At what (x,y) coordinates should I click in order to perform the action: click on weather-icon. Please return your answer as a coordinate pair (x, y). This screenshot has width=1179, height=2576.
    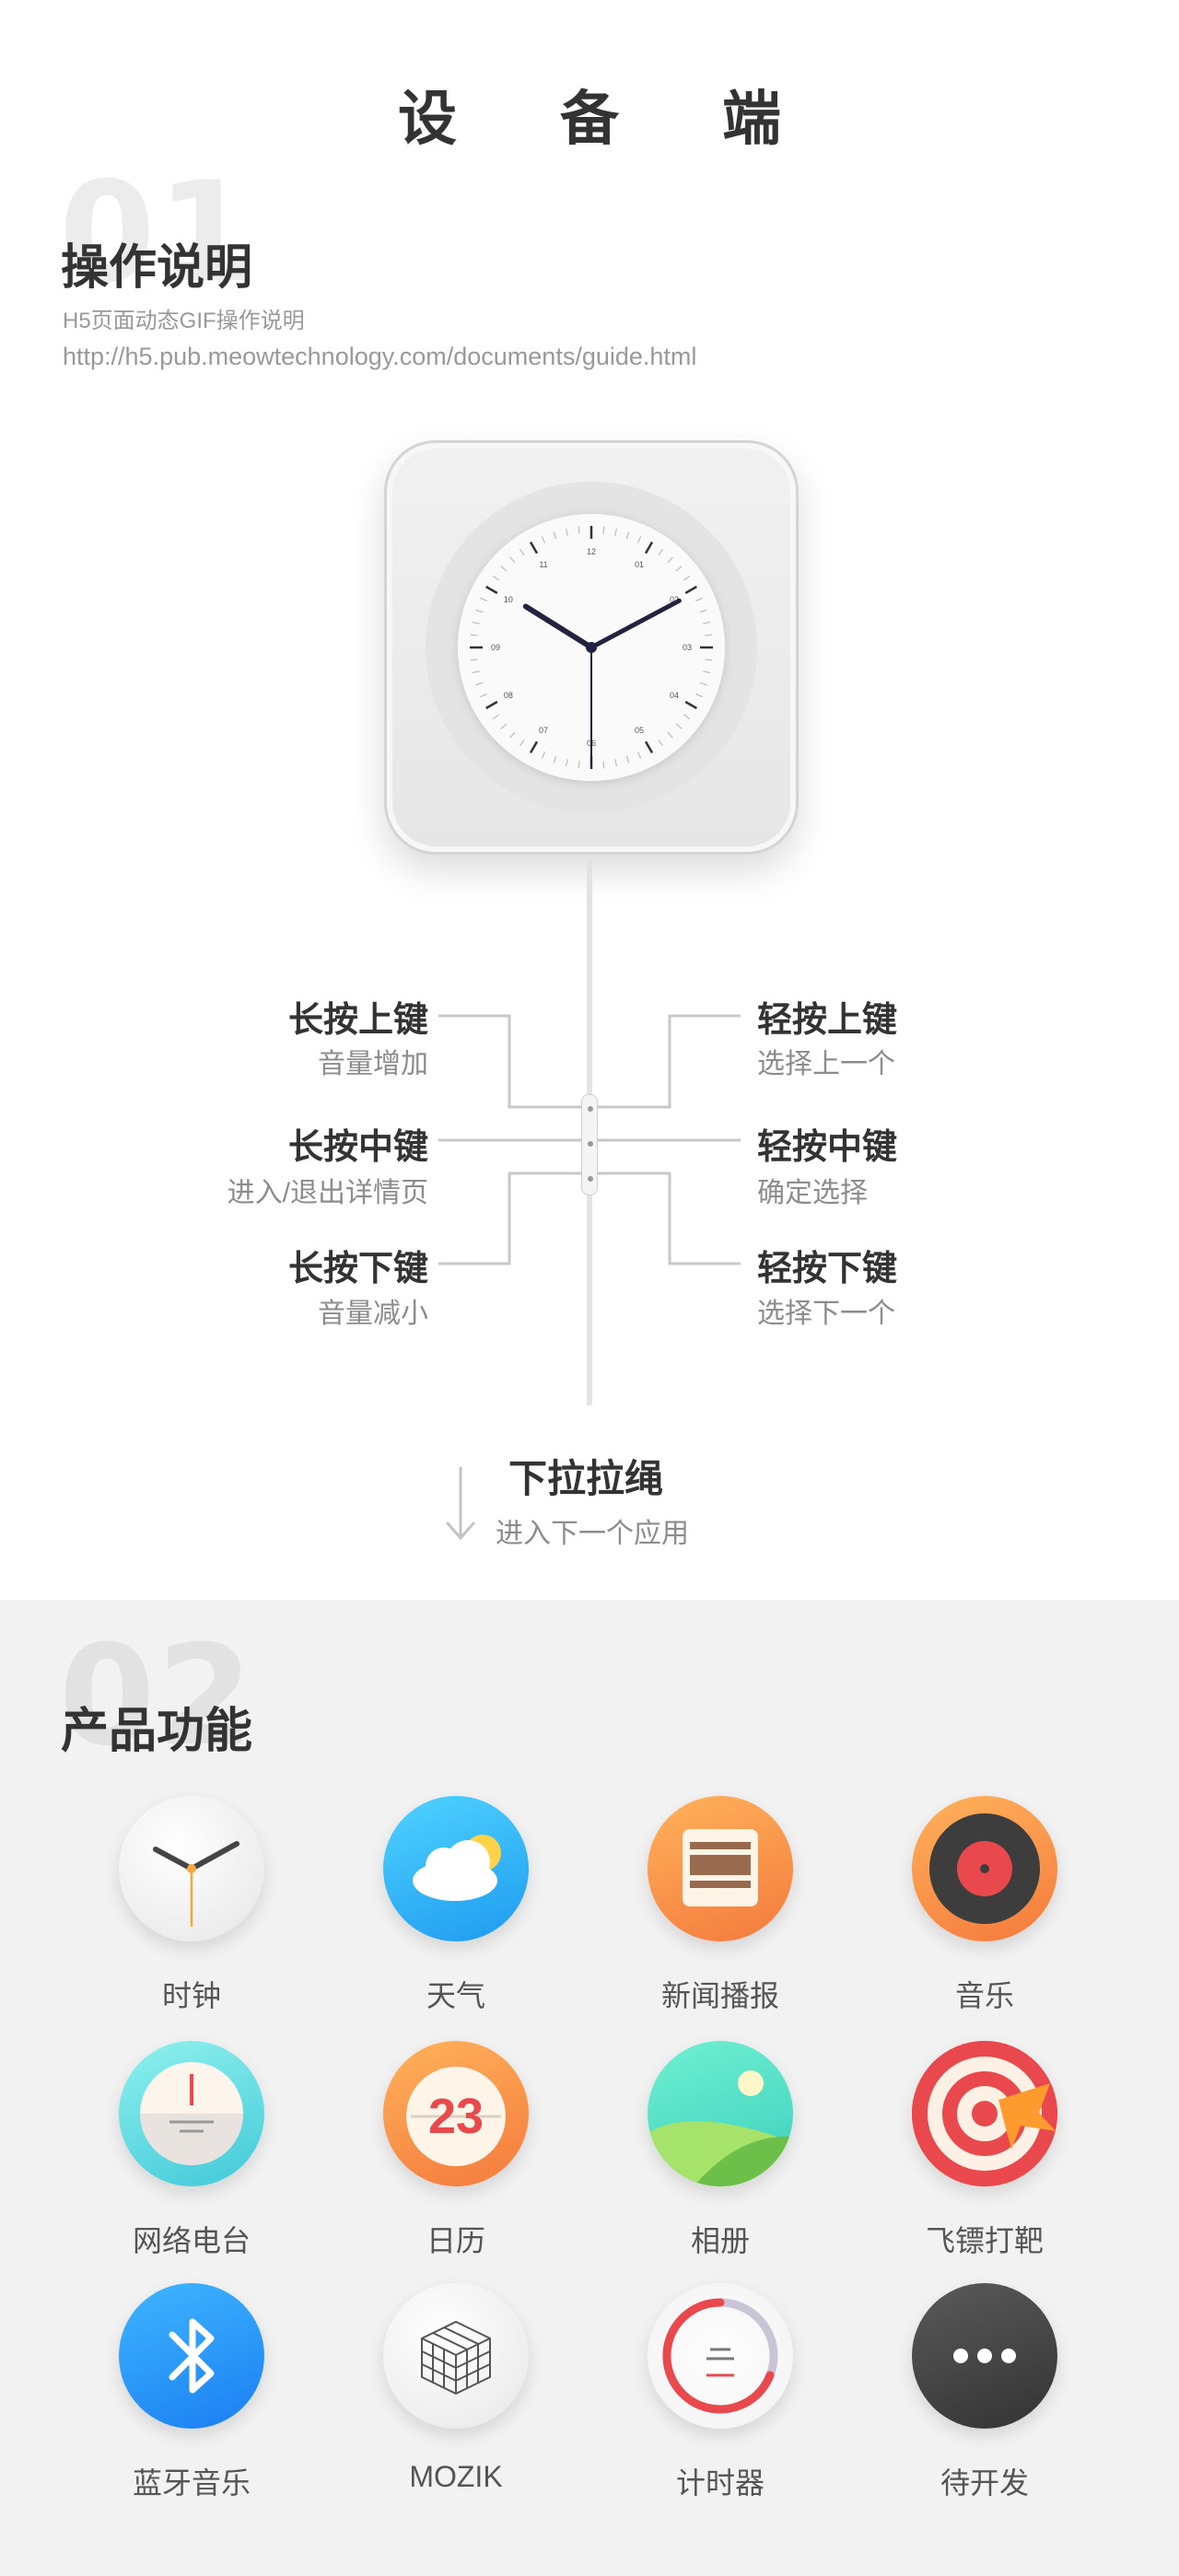
    Looking at the image, I should click on (456, 1868).